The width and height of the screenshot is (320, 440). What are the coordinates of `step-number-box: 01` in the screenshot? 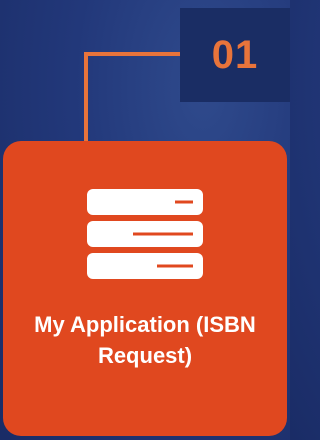 It's located at (235, 55).